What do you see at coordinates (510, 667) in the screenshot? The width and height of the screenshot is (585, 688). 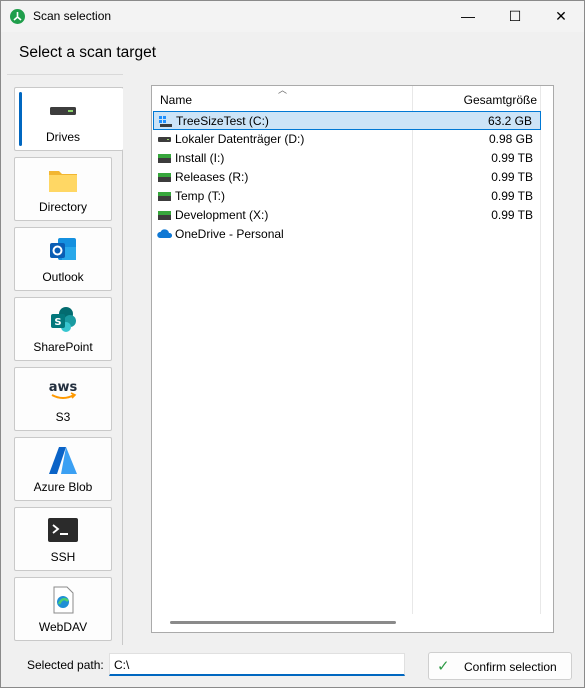 I see `confirm-label: Confirm selection` at bounding box center [510, 667].